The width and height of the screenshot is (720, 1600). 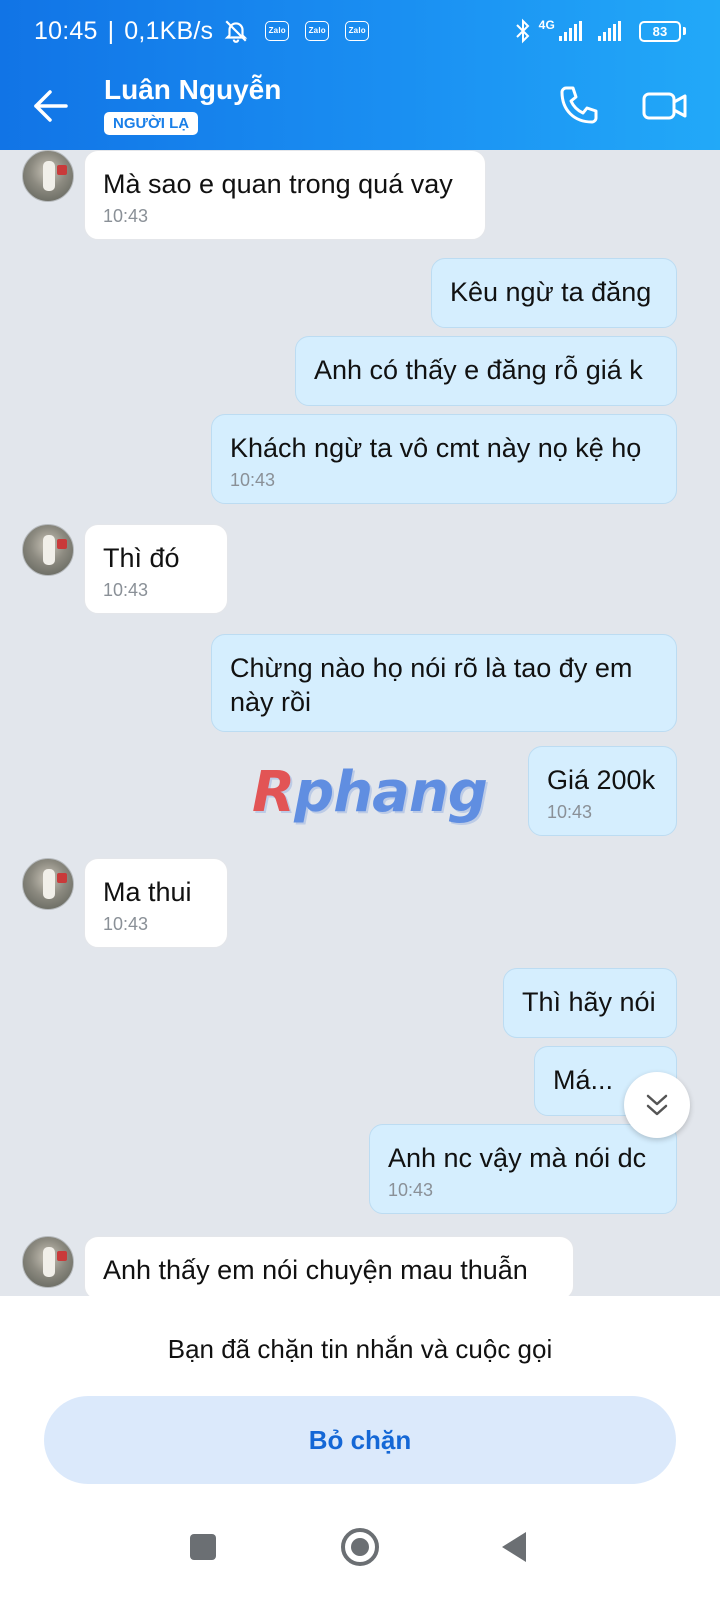 What do you see at coordinates (360, 1547) in the screenshot?
I see `home-icon` at bounding box center [360, 1547].